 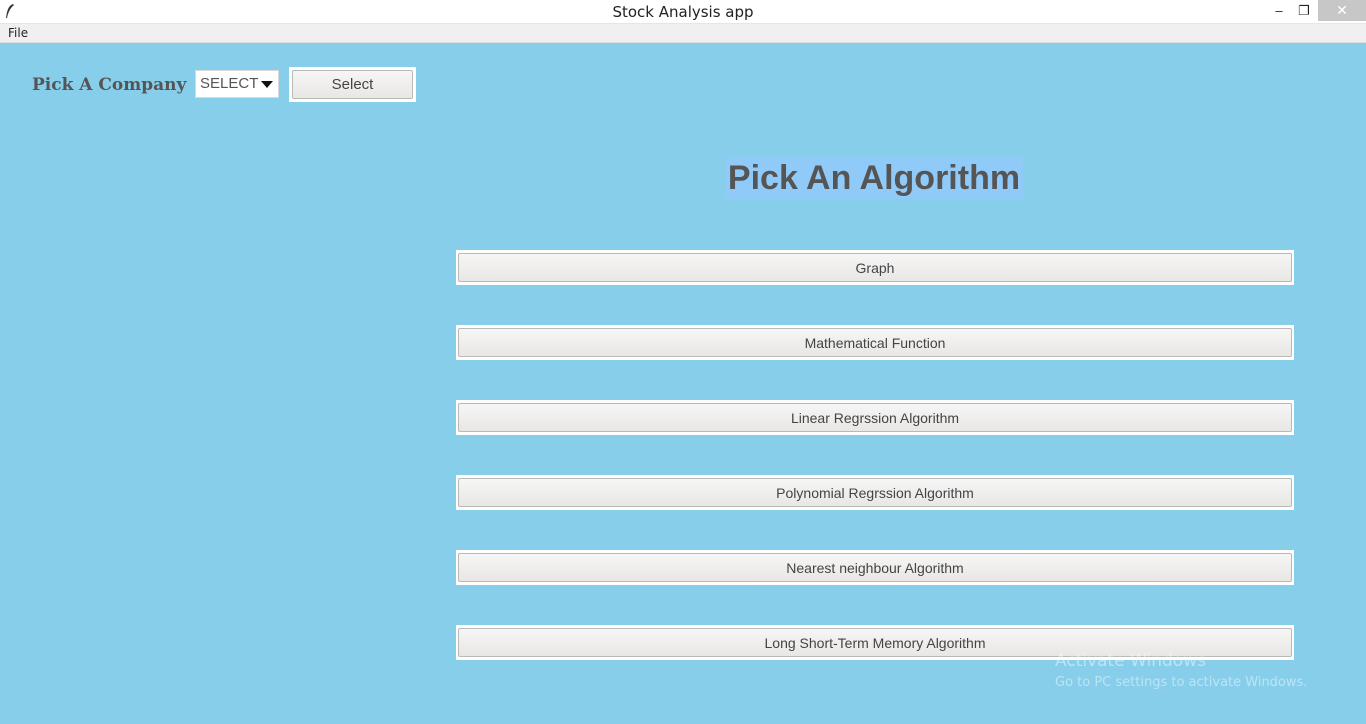 I want to click on company-dropdown: SELECT, so click(x=237, y=84).